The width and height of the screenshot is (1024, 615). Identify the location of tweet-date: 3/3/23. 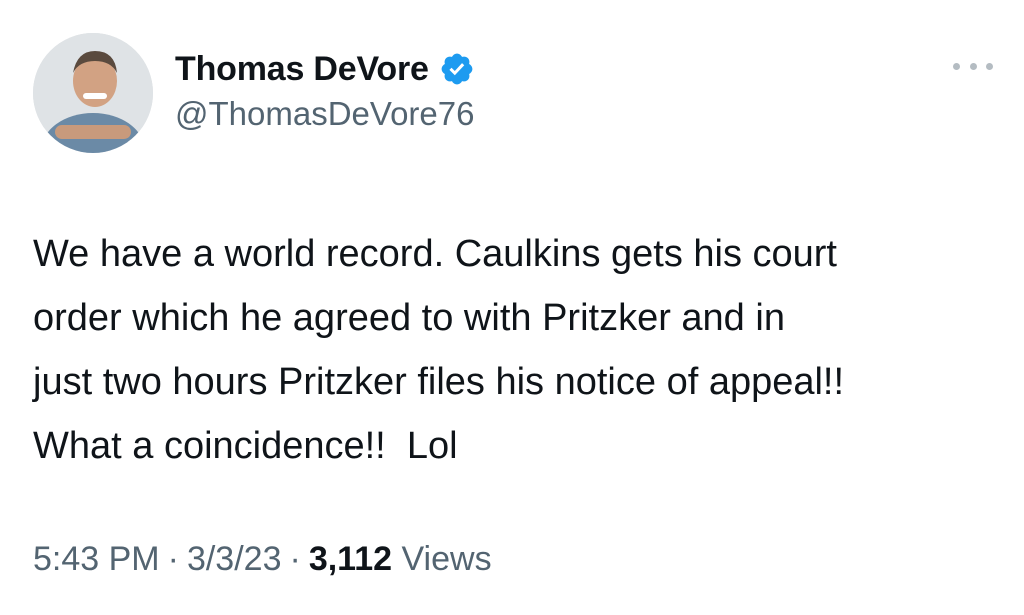
(234, 559).